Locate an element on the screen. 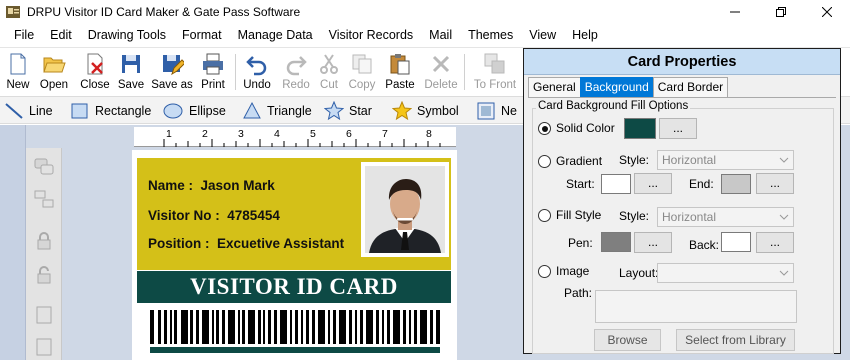 Image resolution: width=850 pixels, height=360 pixels. lock-icon is located at coordinates (44, 241).